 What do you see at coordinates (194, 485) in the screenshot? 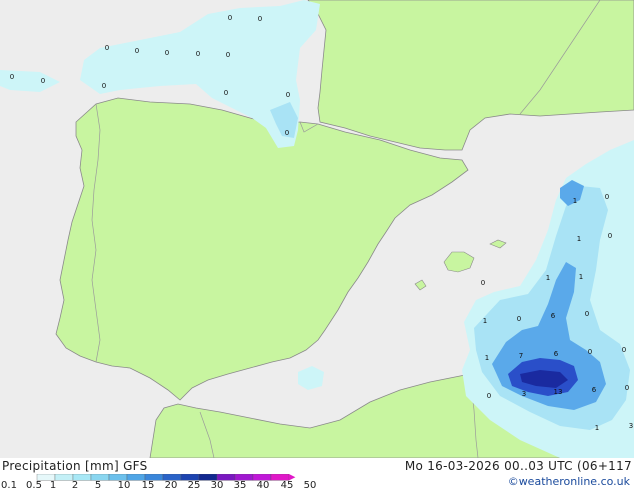
I see `color-scale-tick-label: 25` at bounding box center [194, 485].